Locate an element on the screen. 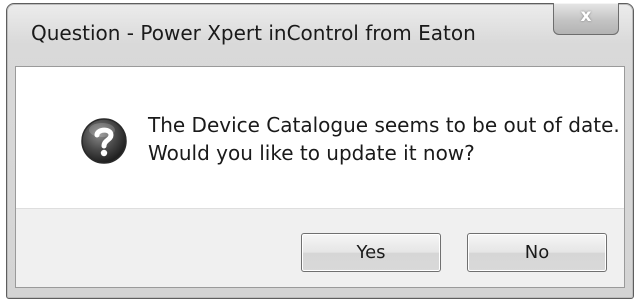  yes-button: Yes is located at coordinates (371, 252).